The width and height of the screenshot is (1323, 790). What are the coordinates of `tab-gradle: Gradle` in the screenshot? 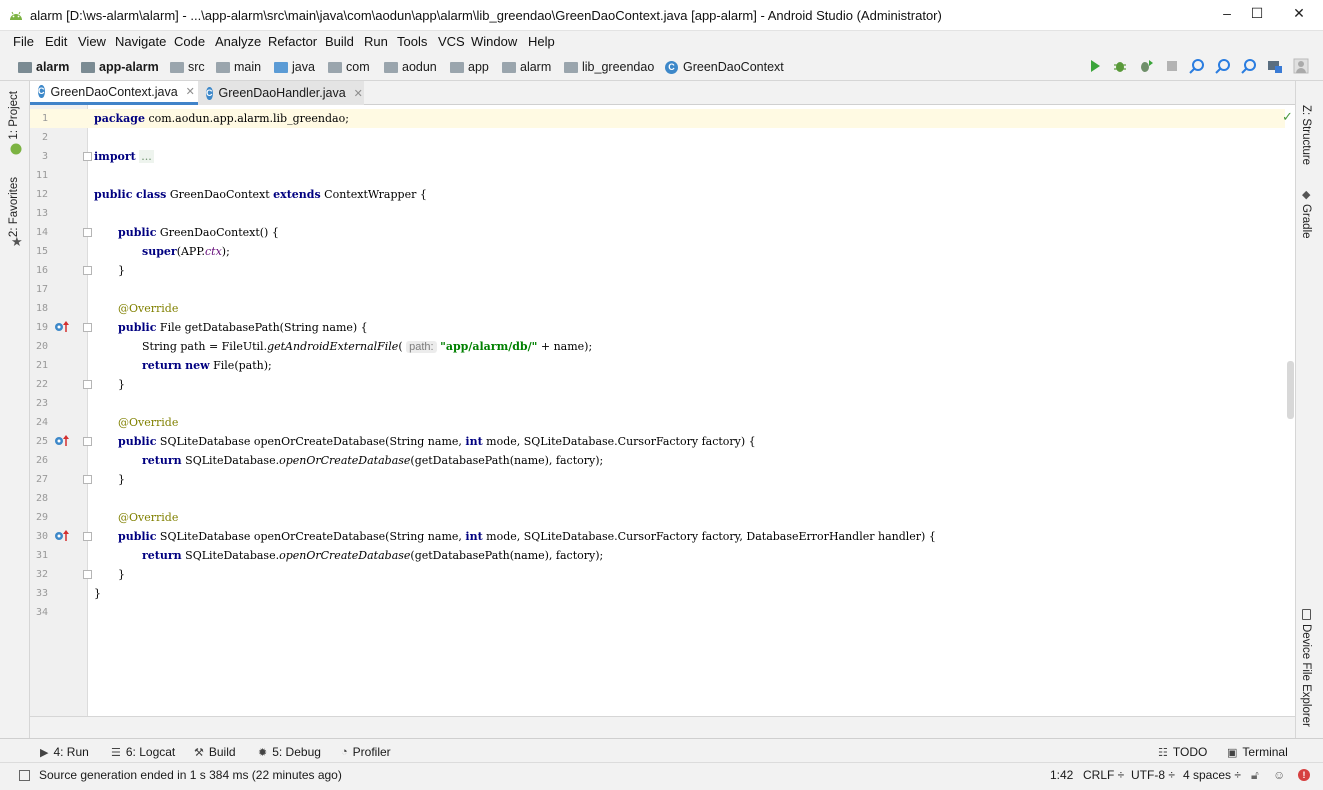 It's located at (1306, 221).